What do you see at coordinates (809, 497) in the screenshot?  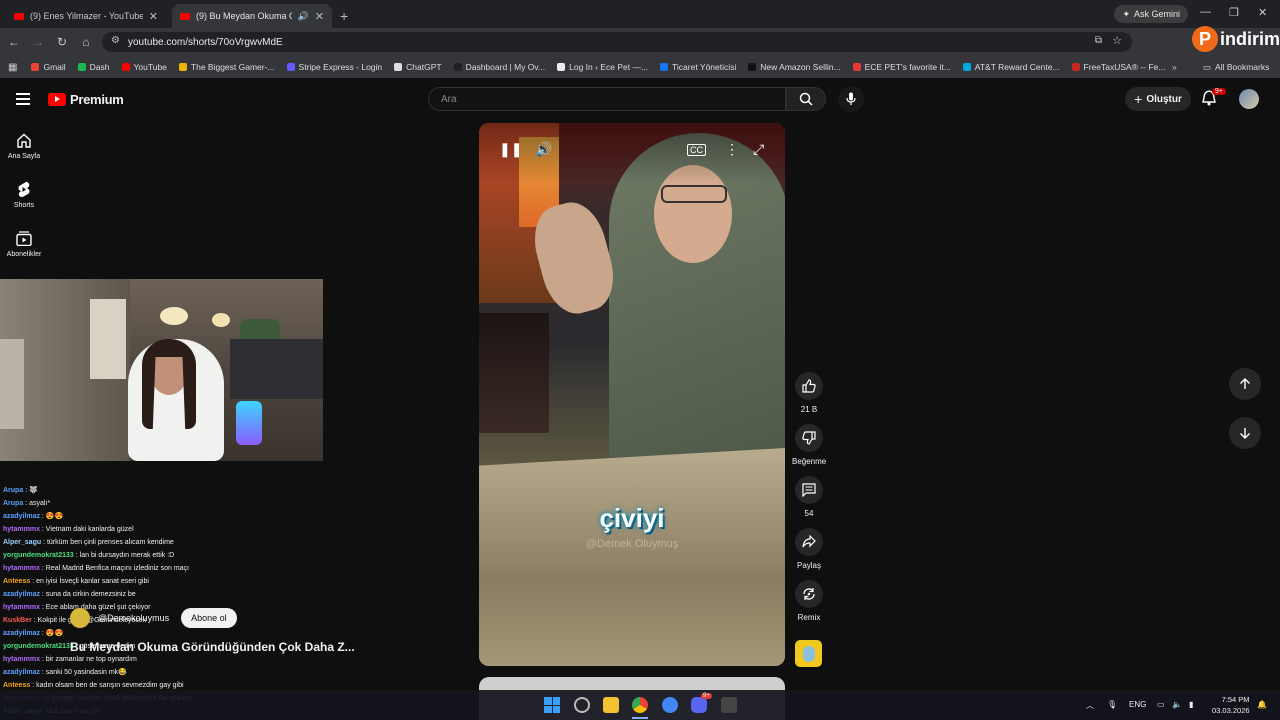 I see `comments-button: 54` at bounding box center [809, 497].